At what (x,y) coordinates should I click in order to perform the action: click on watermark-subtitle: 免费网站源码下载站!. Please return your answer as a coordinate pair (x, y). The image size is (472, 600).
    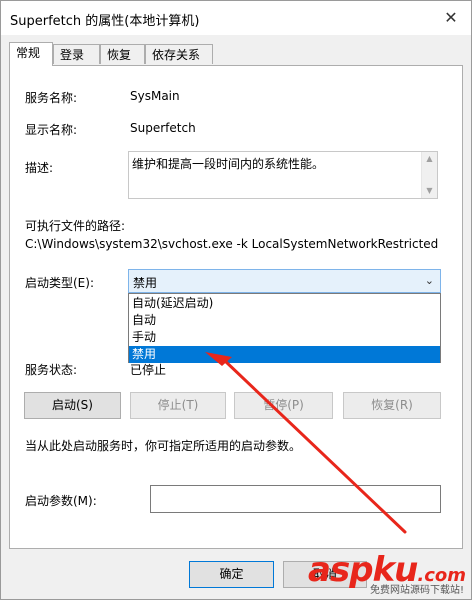
    Looking at the image, I should click on (416, 590).